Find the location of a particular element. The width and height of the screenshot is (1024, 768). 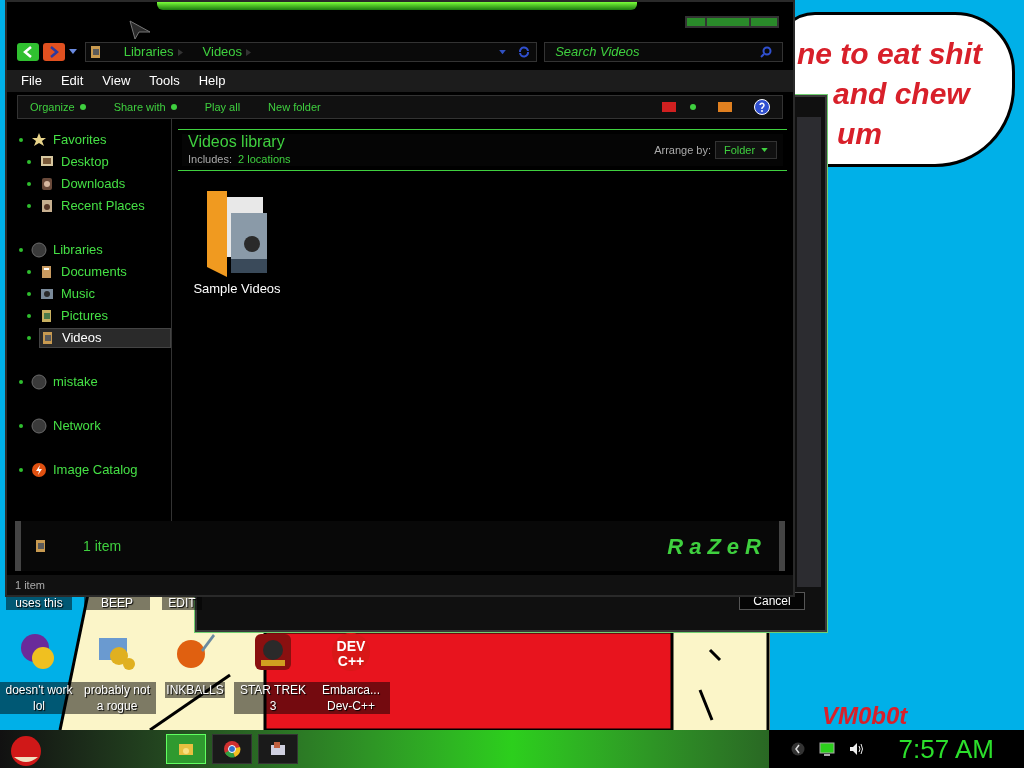

nav-item: Recent Places is located at coordinates (105, 206).